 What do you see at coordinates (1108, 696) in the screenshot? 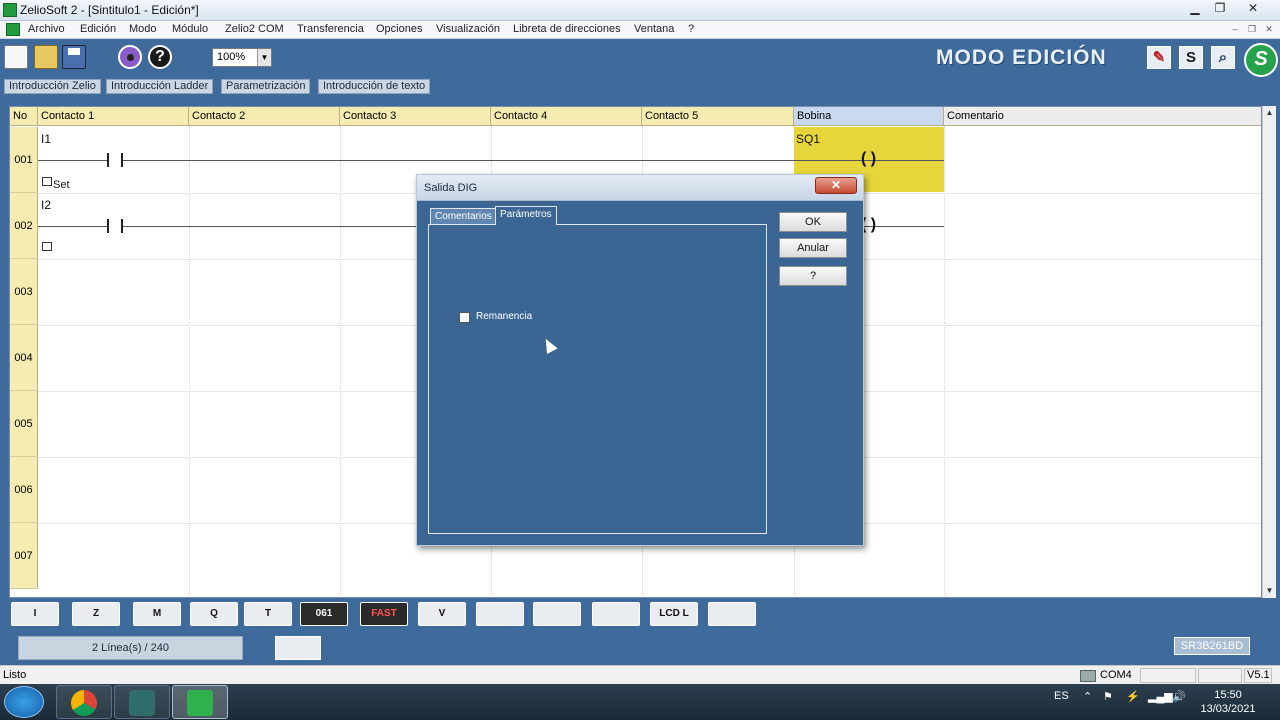
I see `flag-icon: ⚑` at bounding box center [1108, 696].